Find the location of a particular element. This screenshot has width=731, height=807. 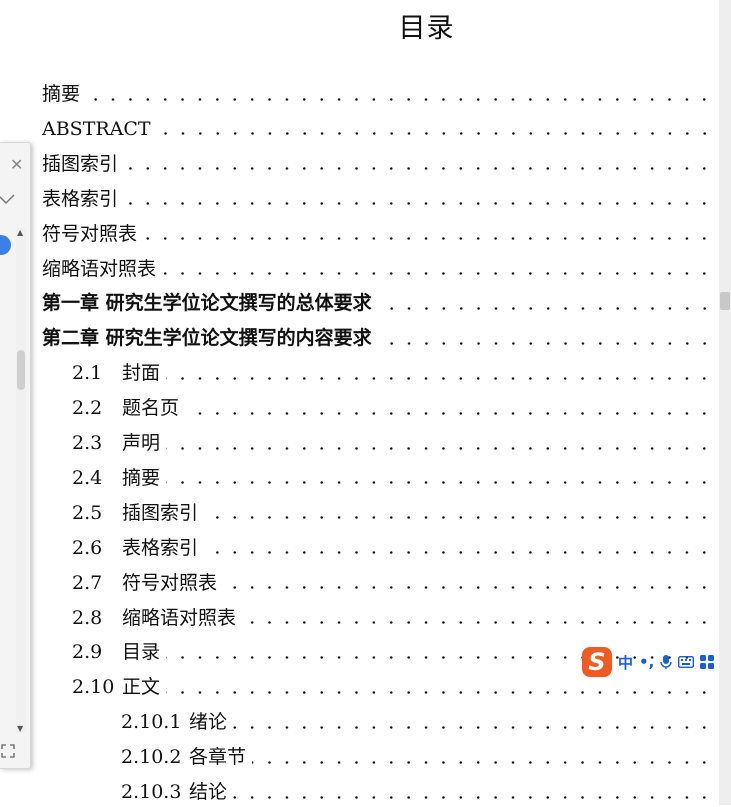

toc-entry: 2.1 封面 is located at coordinates (392, 373).